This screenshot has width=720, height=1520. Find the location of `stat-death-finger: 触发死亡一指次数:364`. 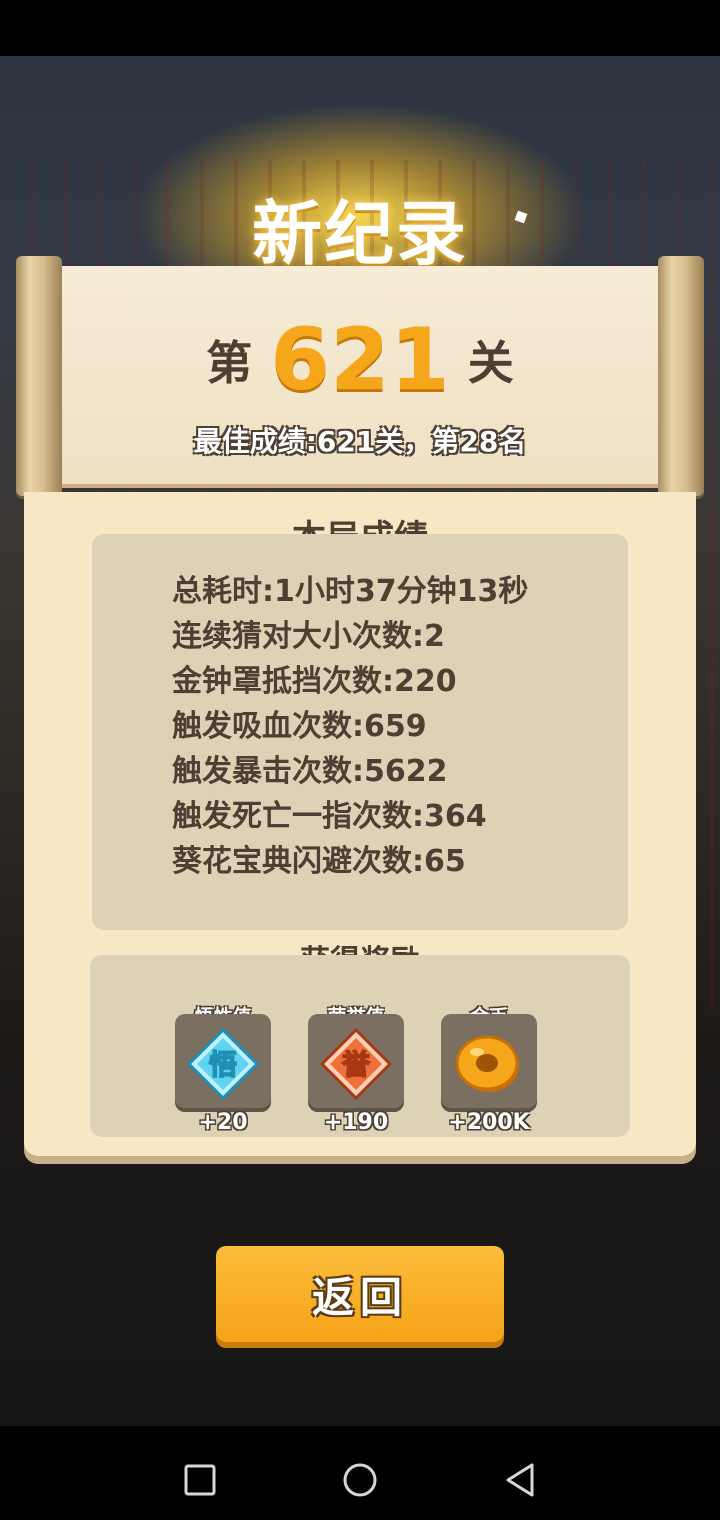

stat-death-finger: 触发死亡一指次数:364 is located at coordinates (329, 816).